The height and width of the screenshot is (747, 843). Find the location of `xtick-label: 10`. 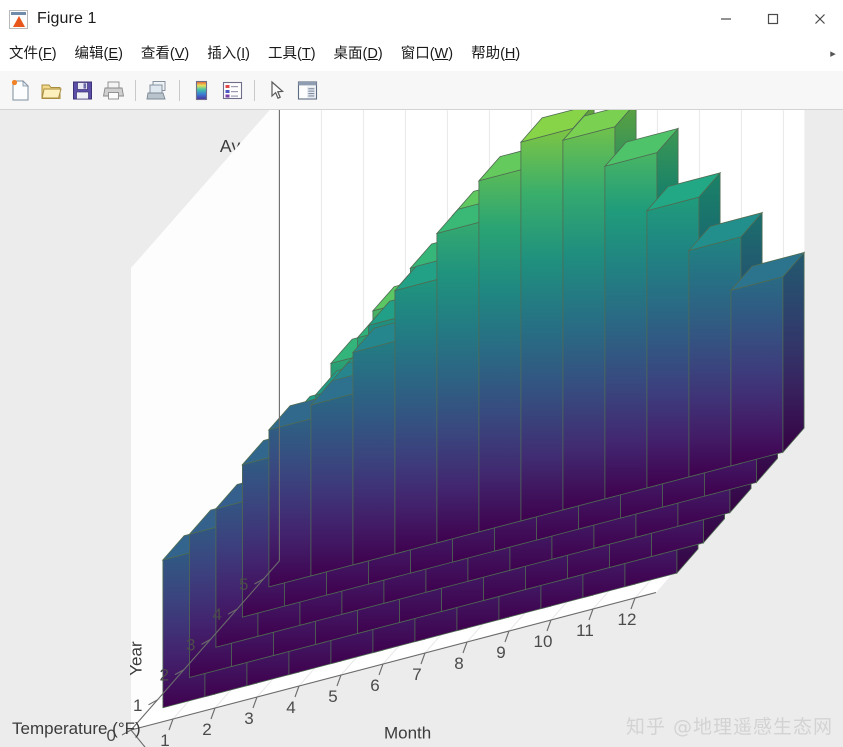

xtick-label: 10 is located at coordinates (543, 641).